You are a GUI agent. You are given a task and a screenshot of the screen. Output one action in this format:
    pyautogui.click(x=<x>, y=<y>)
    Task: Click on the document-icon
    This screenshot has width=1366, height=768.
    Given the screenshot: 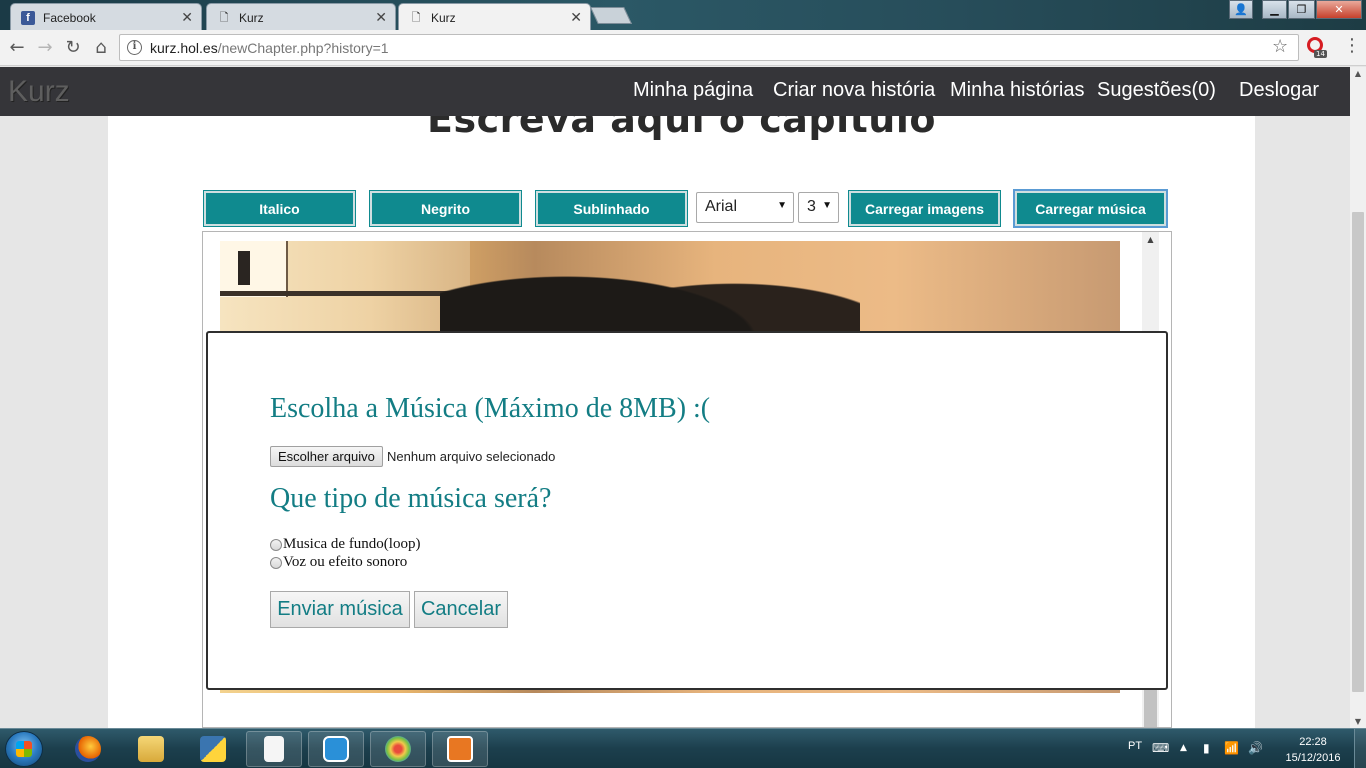 What is the action you would take?
    pyautogui.click(x=274, y=749)
    